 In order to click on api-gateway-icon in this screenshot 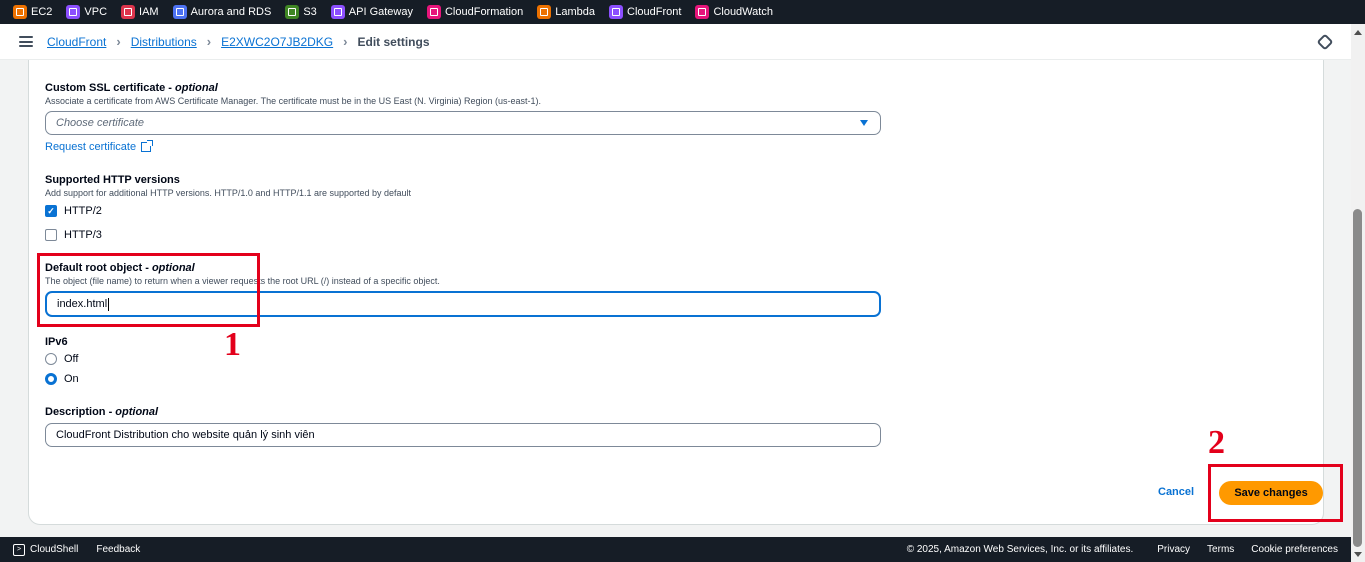, I will do `click(337, 12)`.